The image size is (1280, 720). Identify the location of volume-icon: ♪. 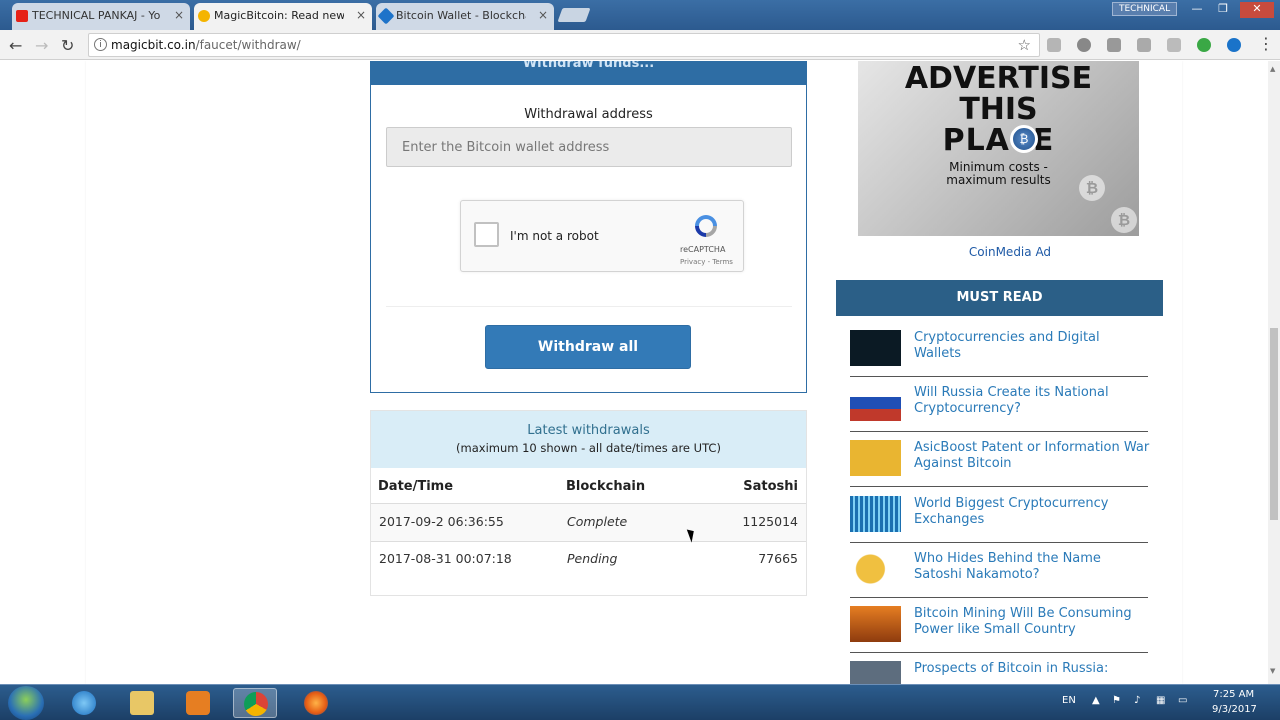
(1137, 700).